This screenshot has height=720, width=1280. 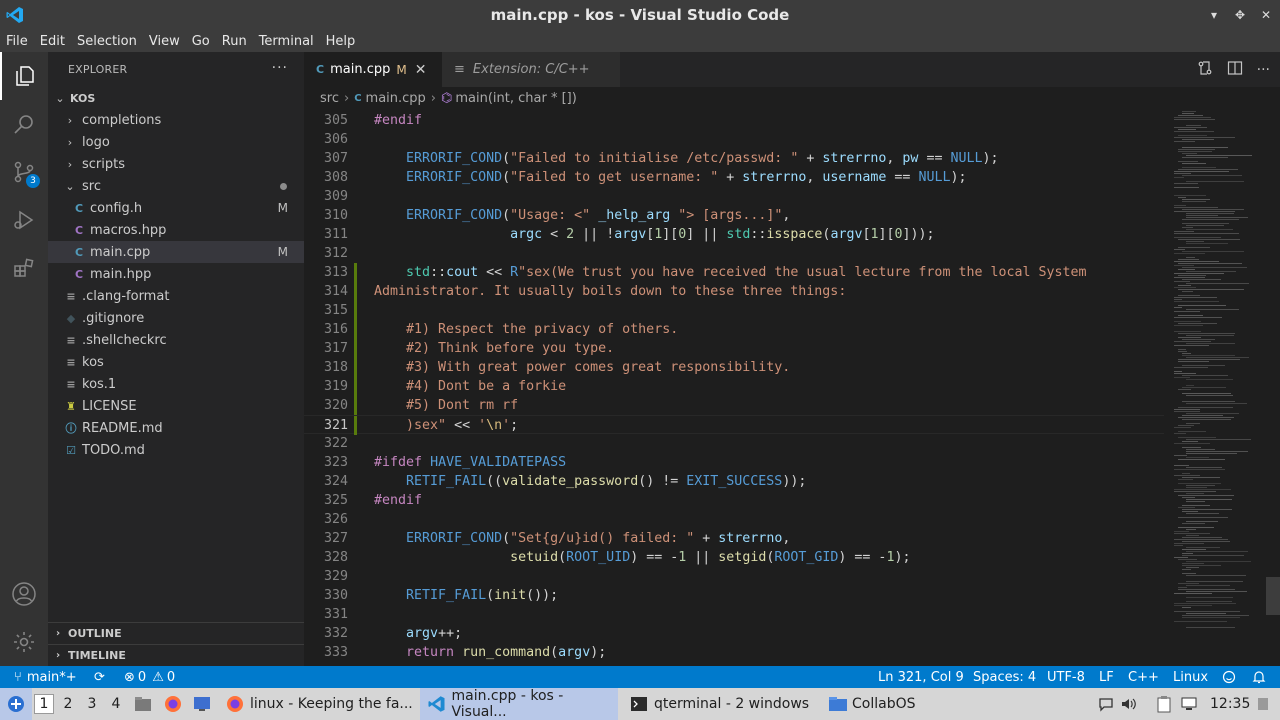 What do you see at coordinates (176, 633) in the screenshot?
I see `outline-panel-header: › OUTLINE` at bounding box center [176, 633].